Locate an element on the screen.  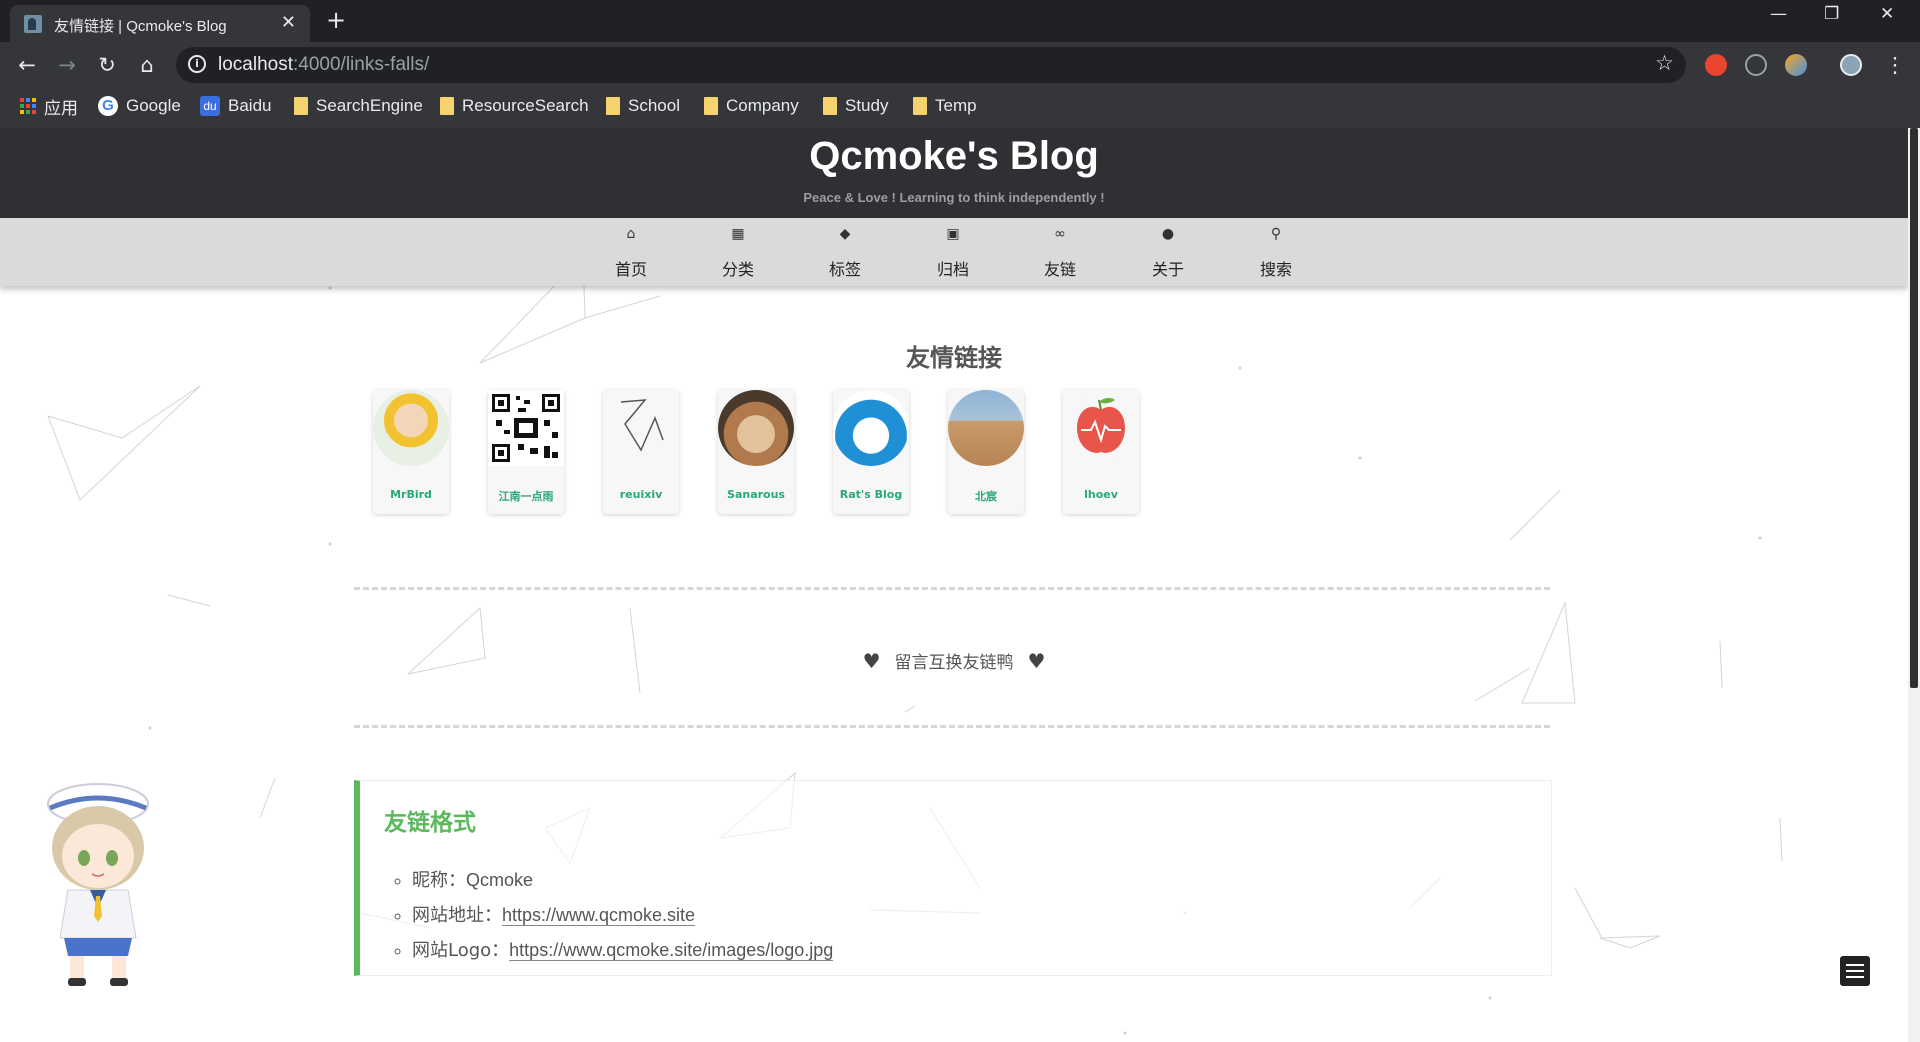
divider is located at coordinates (952, 726).